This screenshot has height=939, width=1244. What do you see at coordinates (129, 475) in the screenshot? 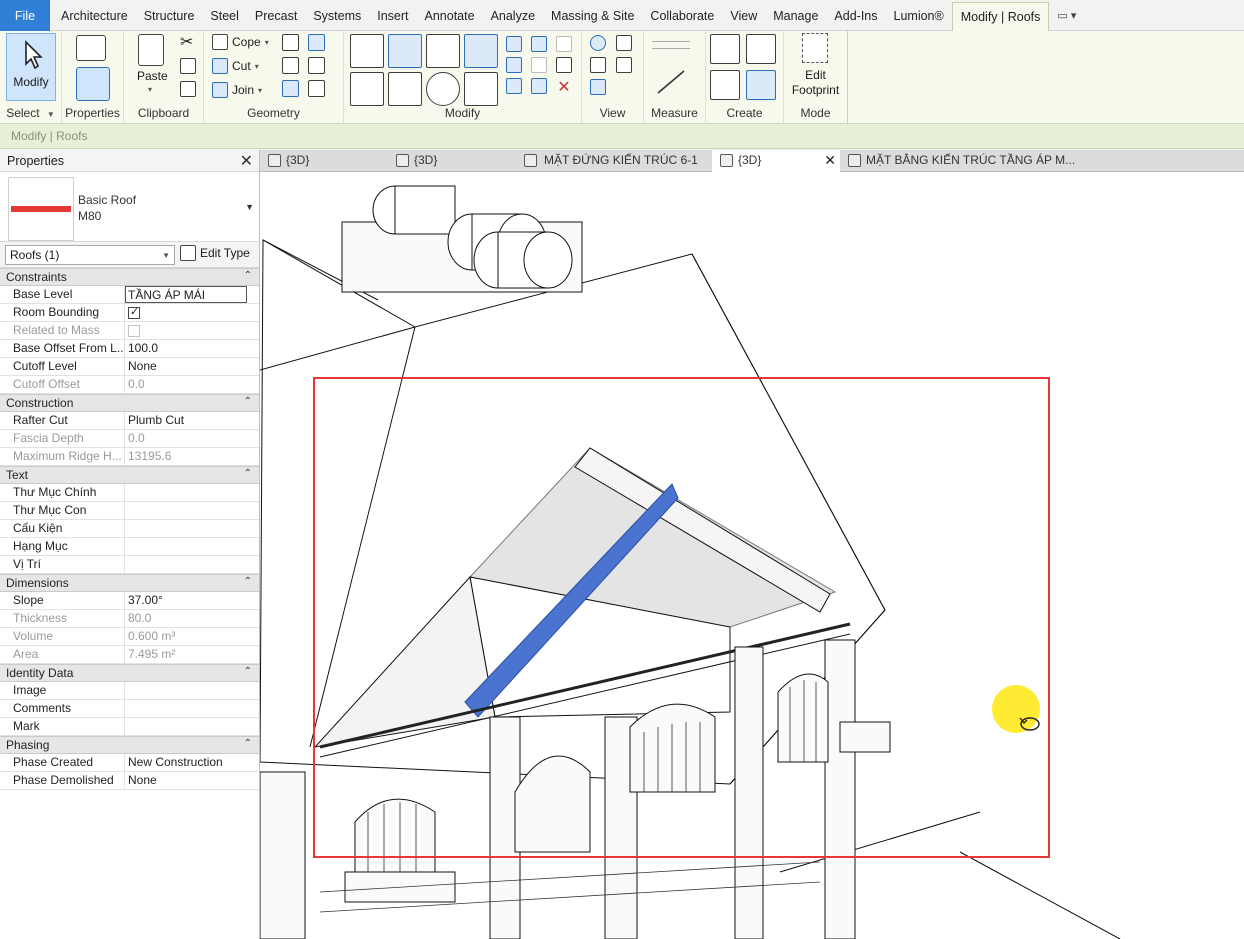
I see `group-text: Text ⌃` at bounding box center [129, 475].